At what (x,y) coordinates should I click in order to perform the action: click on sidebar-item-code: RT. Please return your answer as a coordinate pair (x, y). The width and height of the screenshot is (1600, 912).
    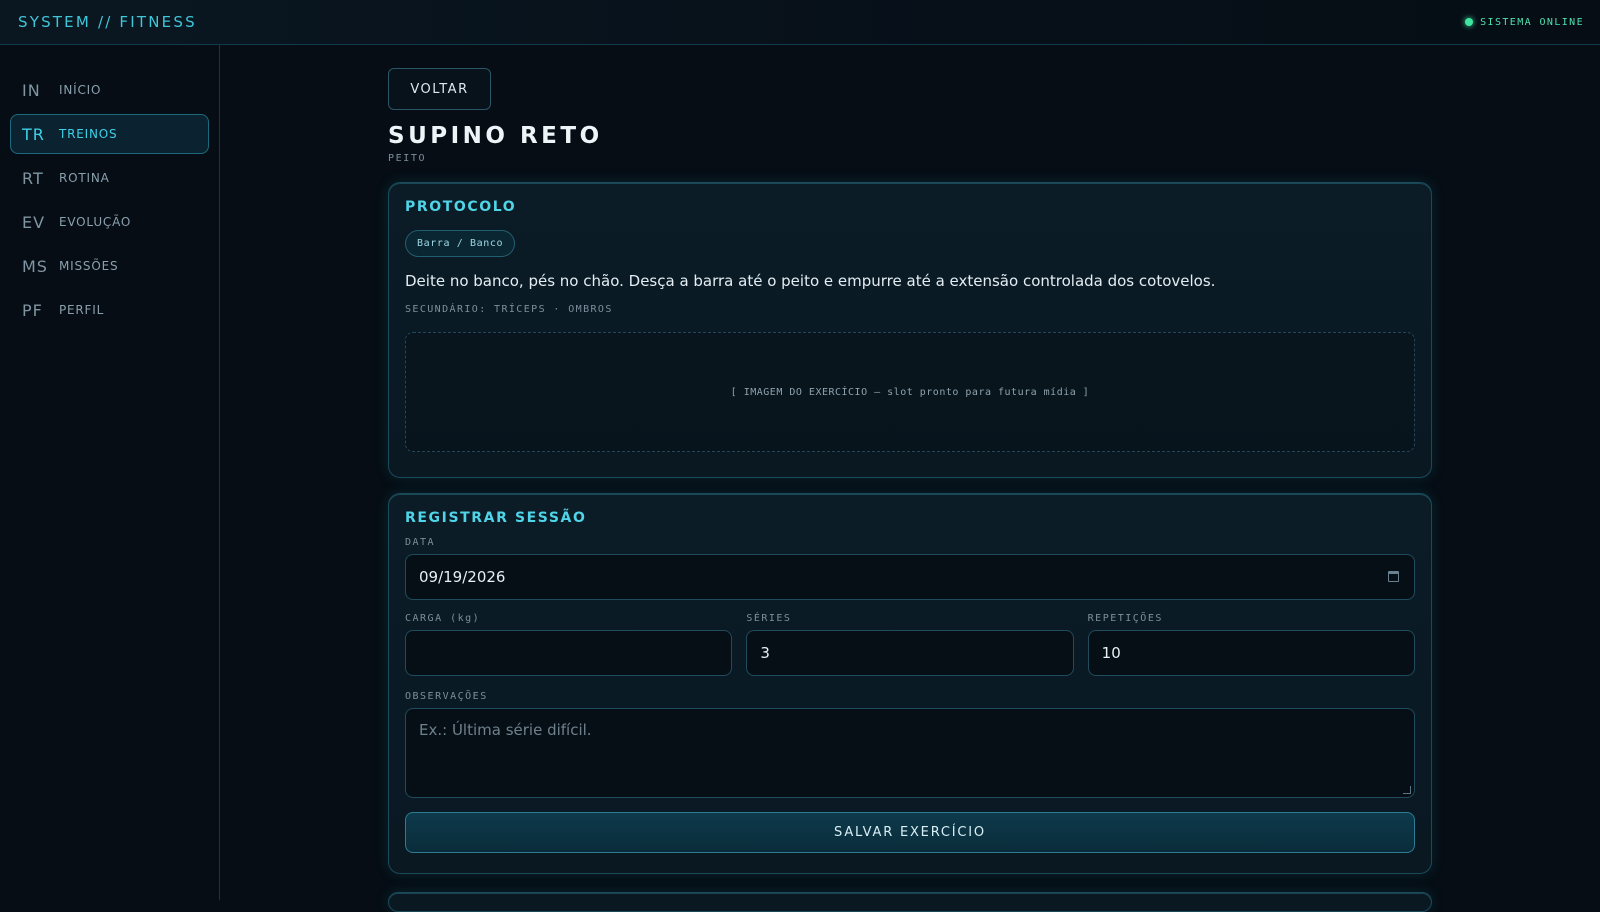
    Looking at the image, I should click on (33, 178).